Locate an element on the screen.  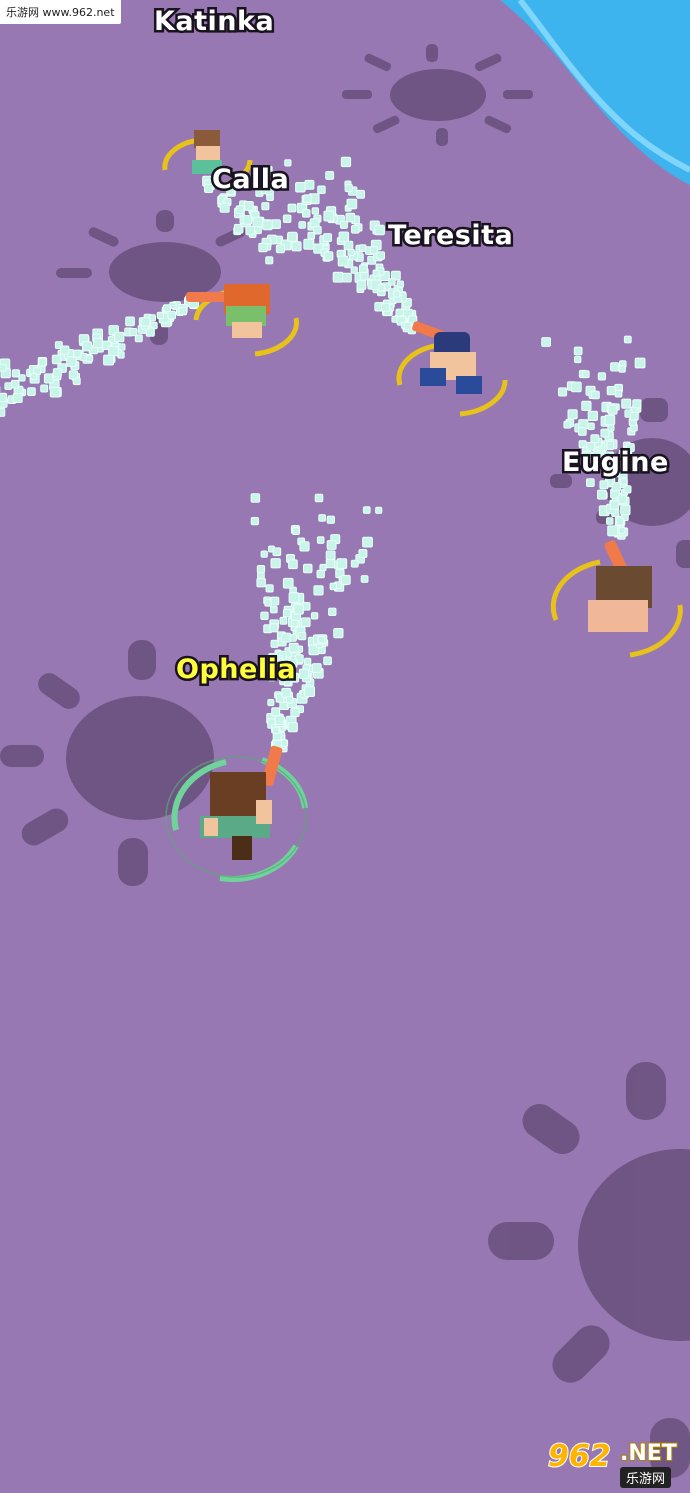
player-name-calla: Calla is located at coordinates (250, 180).